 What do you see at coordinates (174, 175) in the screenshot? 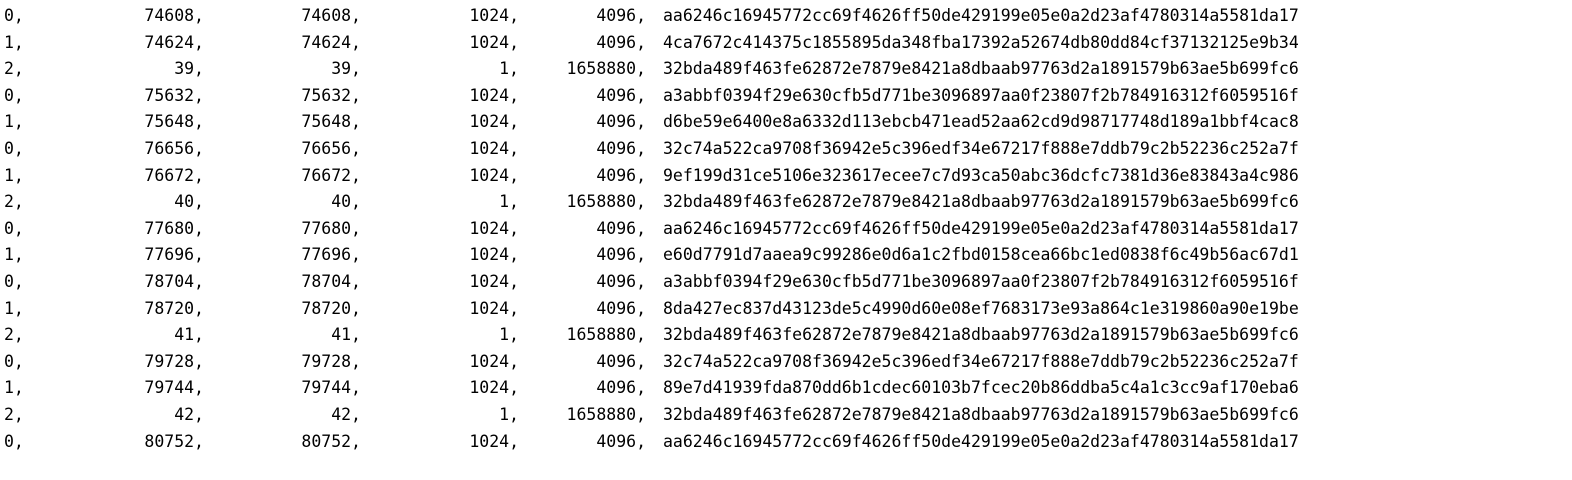
I see `offset-a-cell: 76672,` at bounding box center [174, 175].